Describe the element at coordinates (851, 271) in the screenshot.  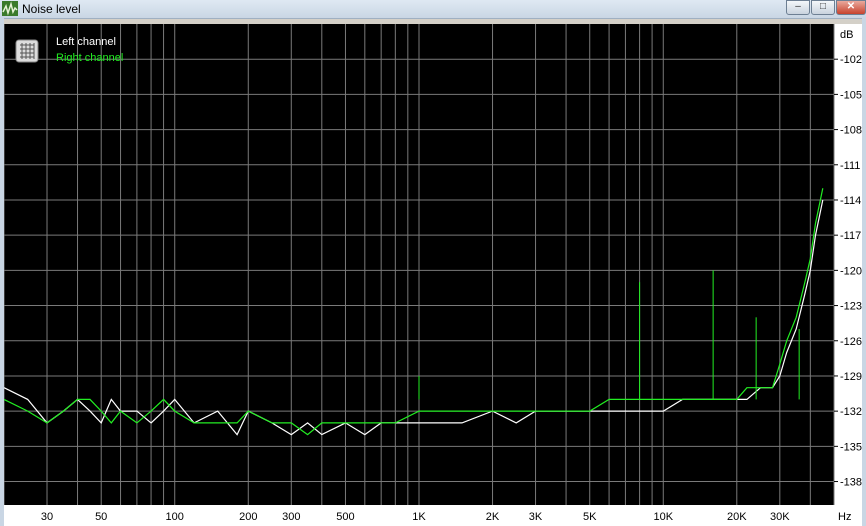
I see `y-tick-label: -120` at that location.